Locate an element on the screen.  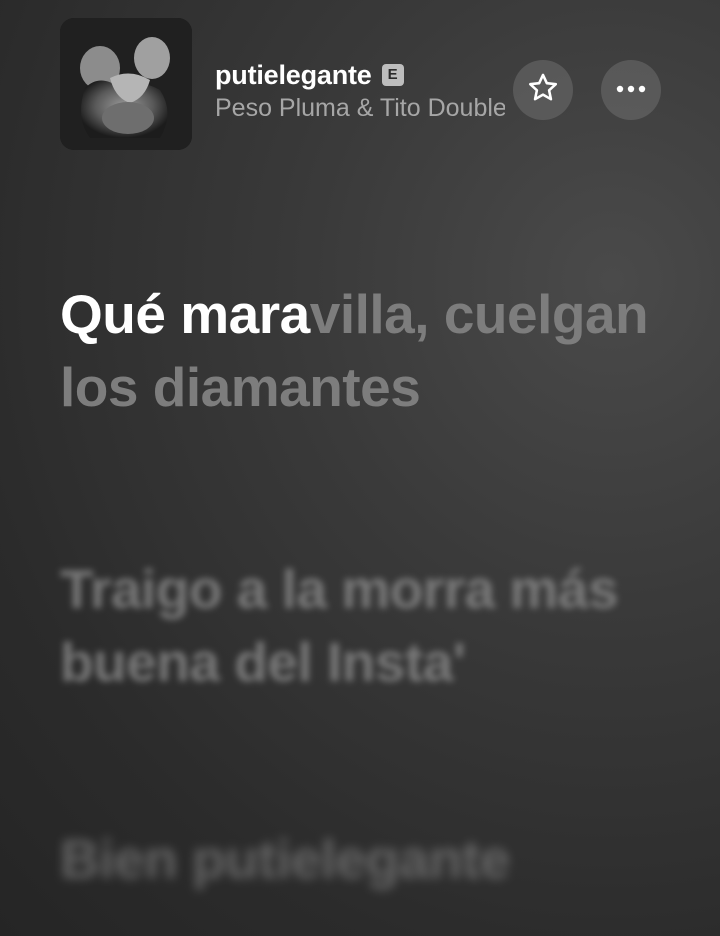
lyric-line-upcoming: Bien putielegante is located at coordinates (370, 859).